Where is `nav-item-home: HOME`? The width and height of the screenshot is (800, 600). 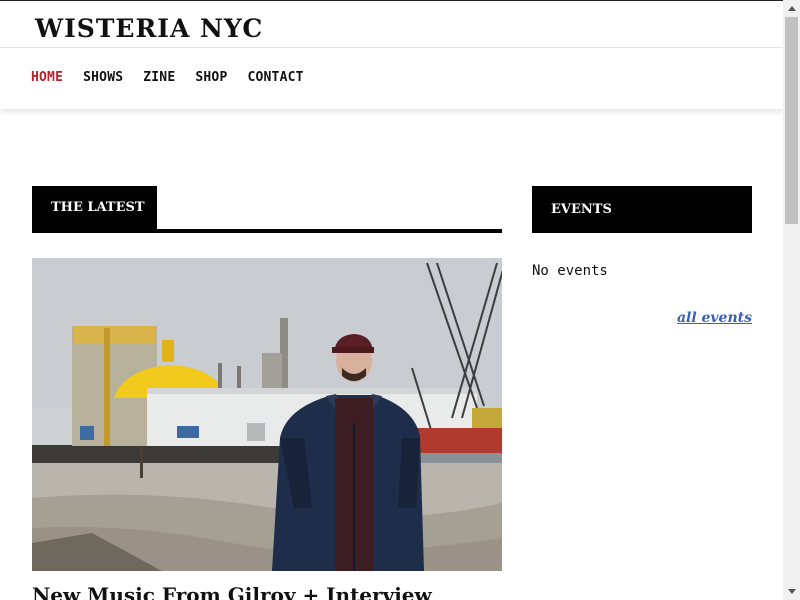 nav-item-home: HOME is located at coordinates (47, 77).